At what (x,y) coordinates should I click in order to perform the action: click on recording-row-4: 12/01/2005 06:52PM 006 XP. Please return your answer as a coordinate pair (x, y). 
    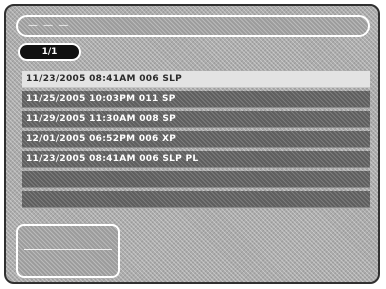
    Looking at the image, I should click on (196, 139).